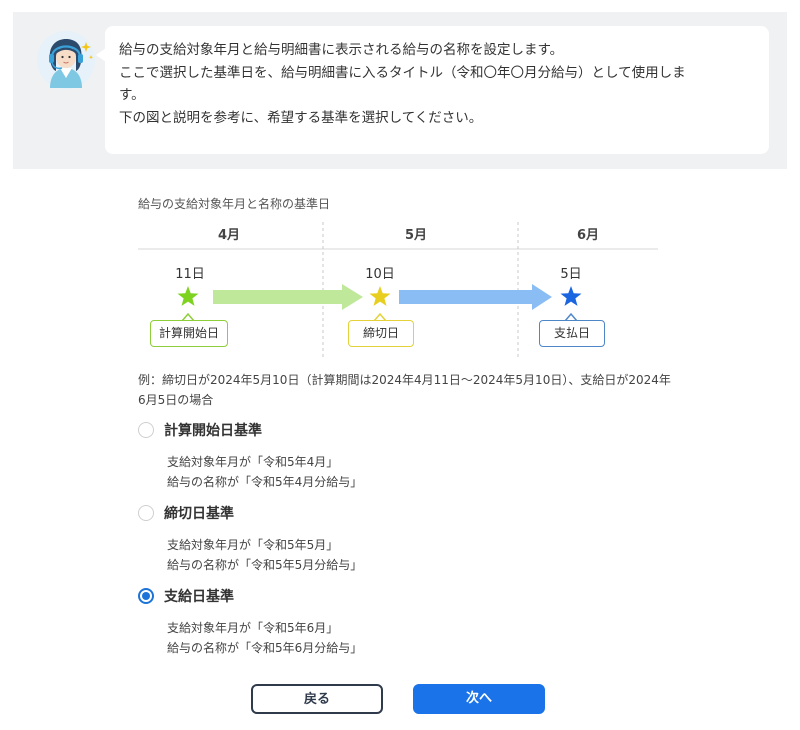  I want to click on option-desc-line-1: 支給対象年月が「令和5年4月」, so click(253, 462).